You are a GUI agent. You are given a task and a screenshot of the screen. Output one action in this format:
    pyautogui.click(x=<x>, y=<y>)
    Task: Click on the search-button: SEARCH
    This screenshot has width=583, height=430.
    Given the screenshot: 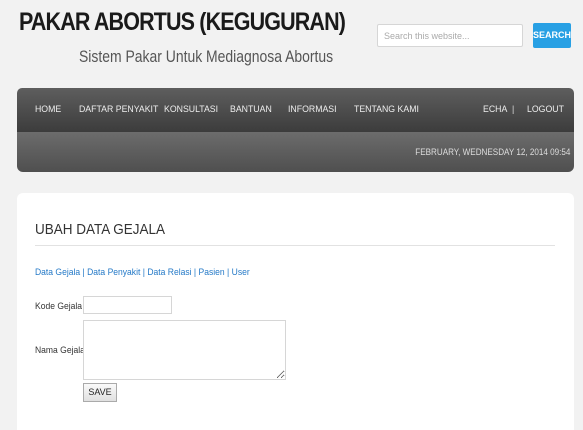 What is the action you would take?
    pyautogui.click(x=552, y=35)
    